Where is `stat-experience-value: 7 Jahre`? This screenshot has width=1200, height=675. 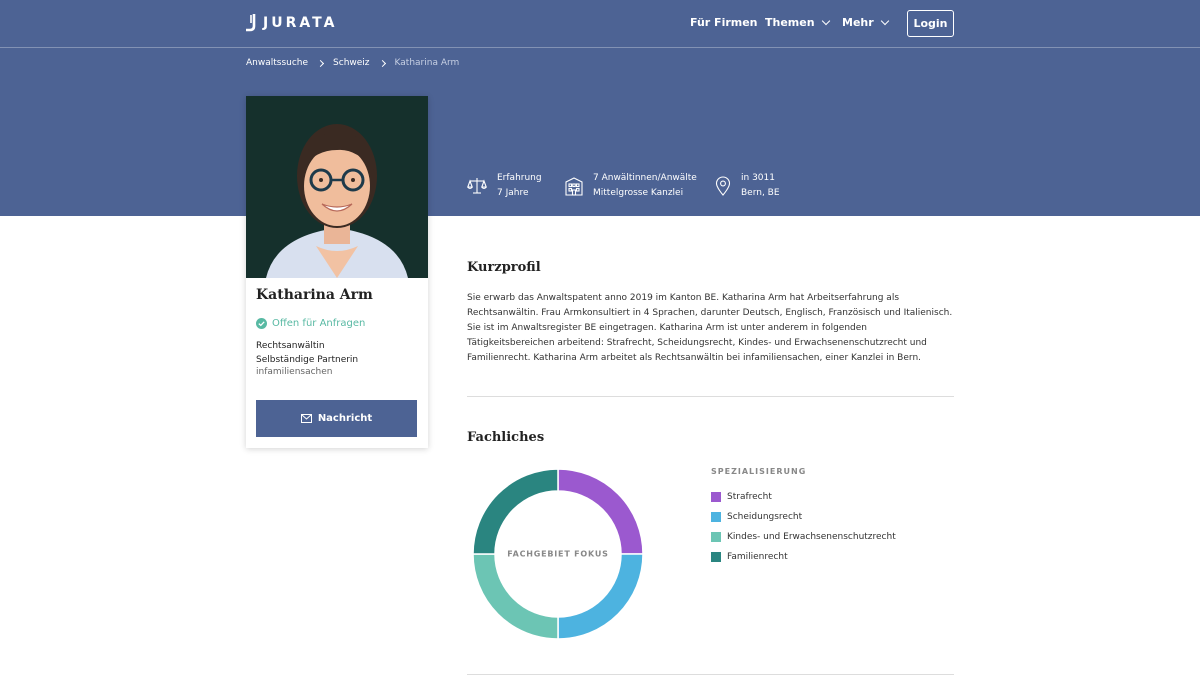
stat-experience-value: 7 Jahre is located at coordinates (513, 193).